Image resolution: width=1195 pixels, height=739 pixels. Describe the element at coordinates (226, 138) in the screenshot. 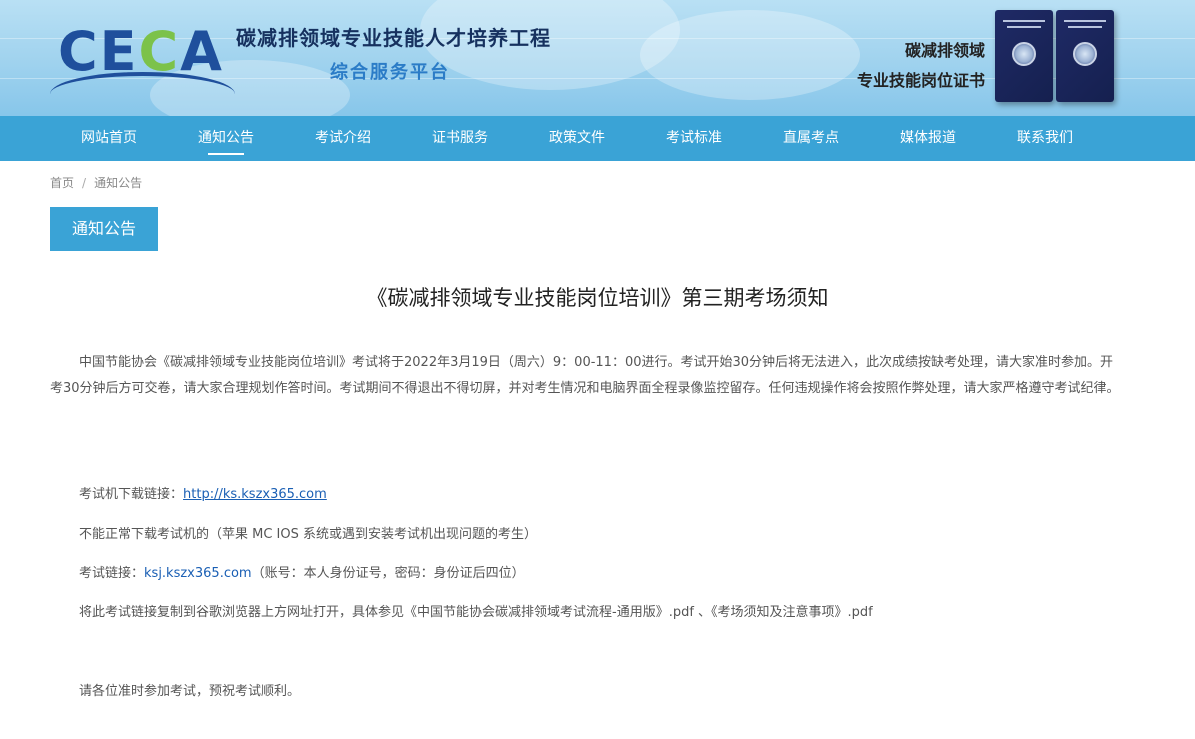

I see `nav-item-notices: 通知公告` at that location.